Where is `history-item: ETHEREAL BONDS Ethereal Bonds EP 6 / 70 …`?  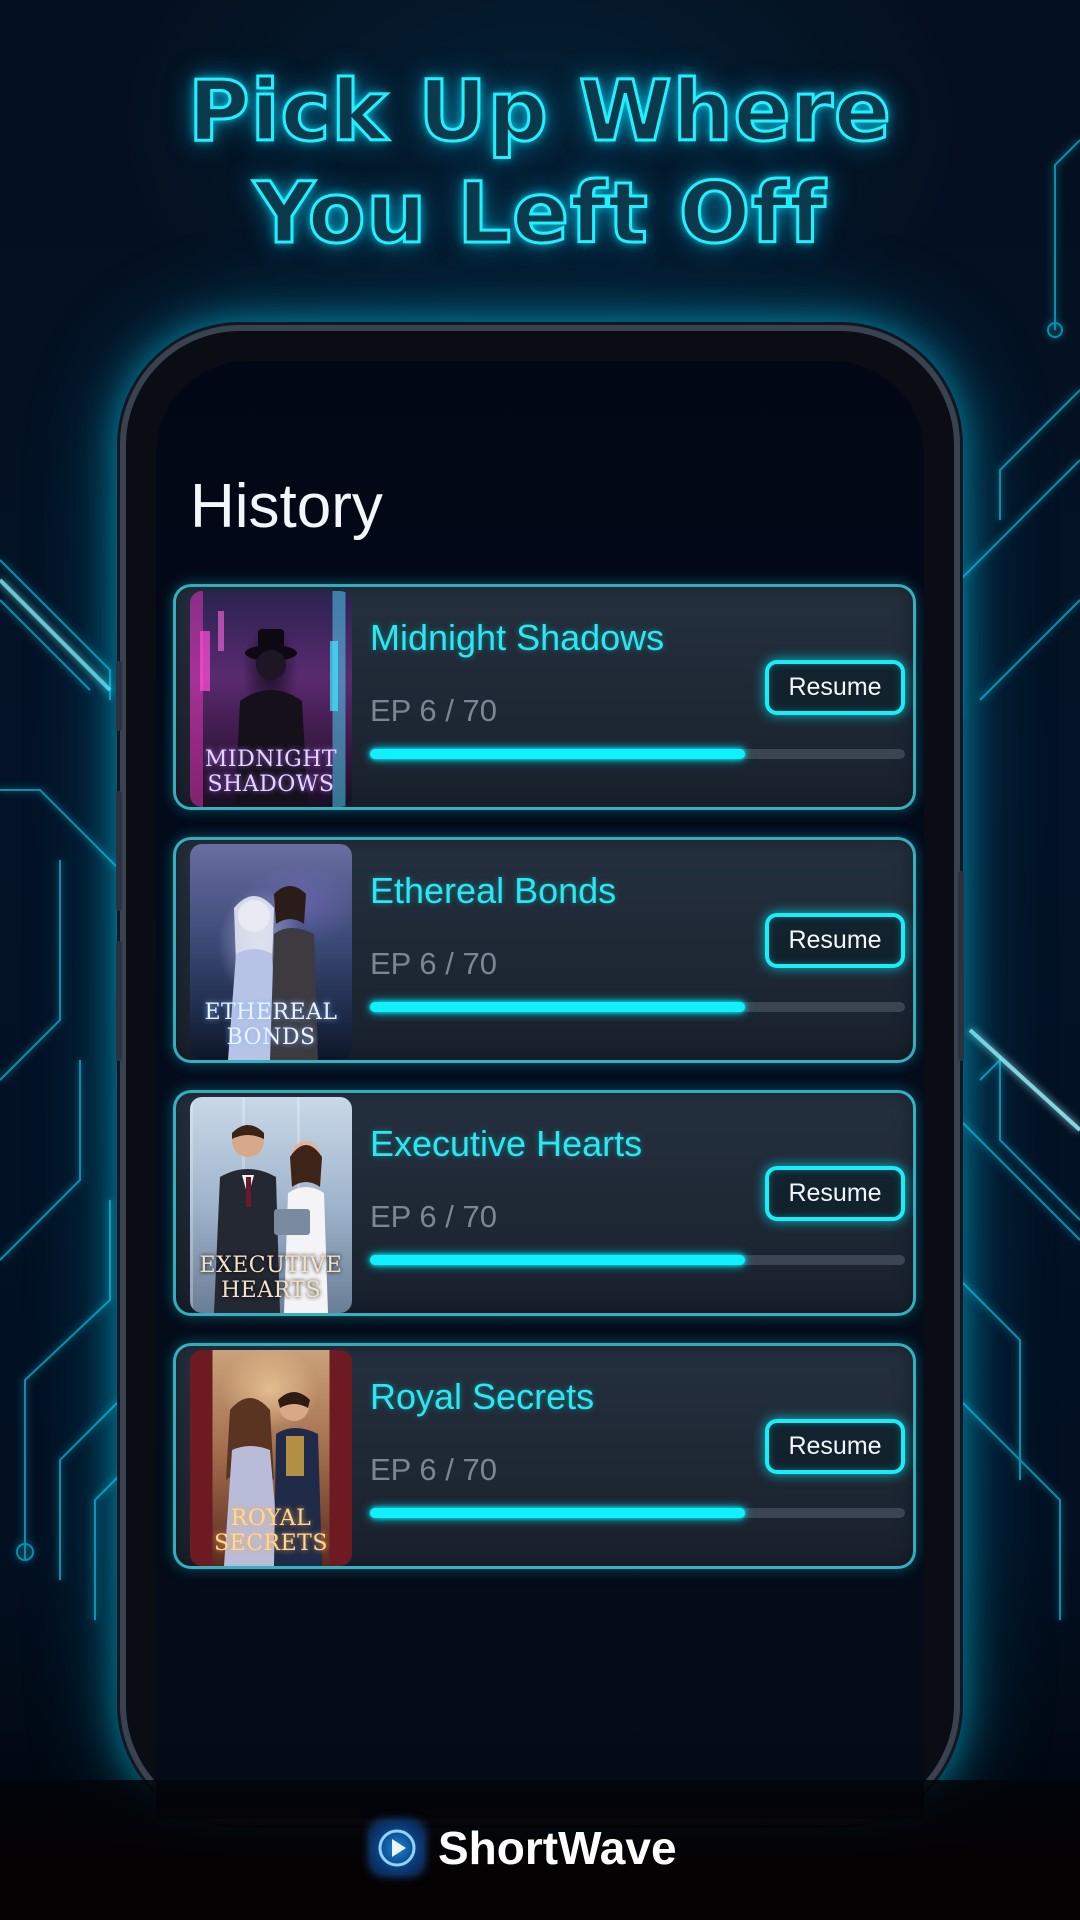 history-item: ETHEREAL BONDS Ethereal Bonds EP 6 / 70 … is located at coordinates (544, 950).